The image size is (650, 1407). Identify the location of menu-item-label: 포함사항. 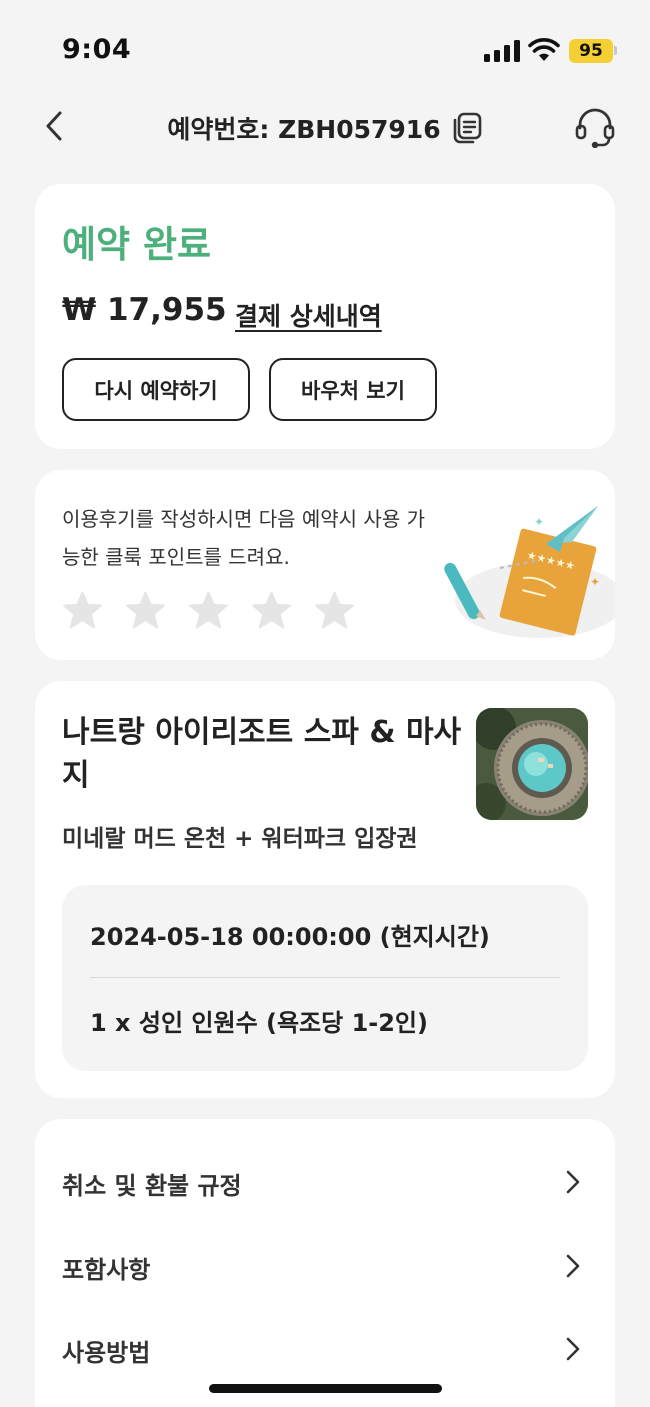
(106, 1270).